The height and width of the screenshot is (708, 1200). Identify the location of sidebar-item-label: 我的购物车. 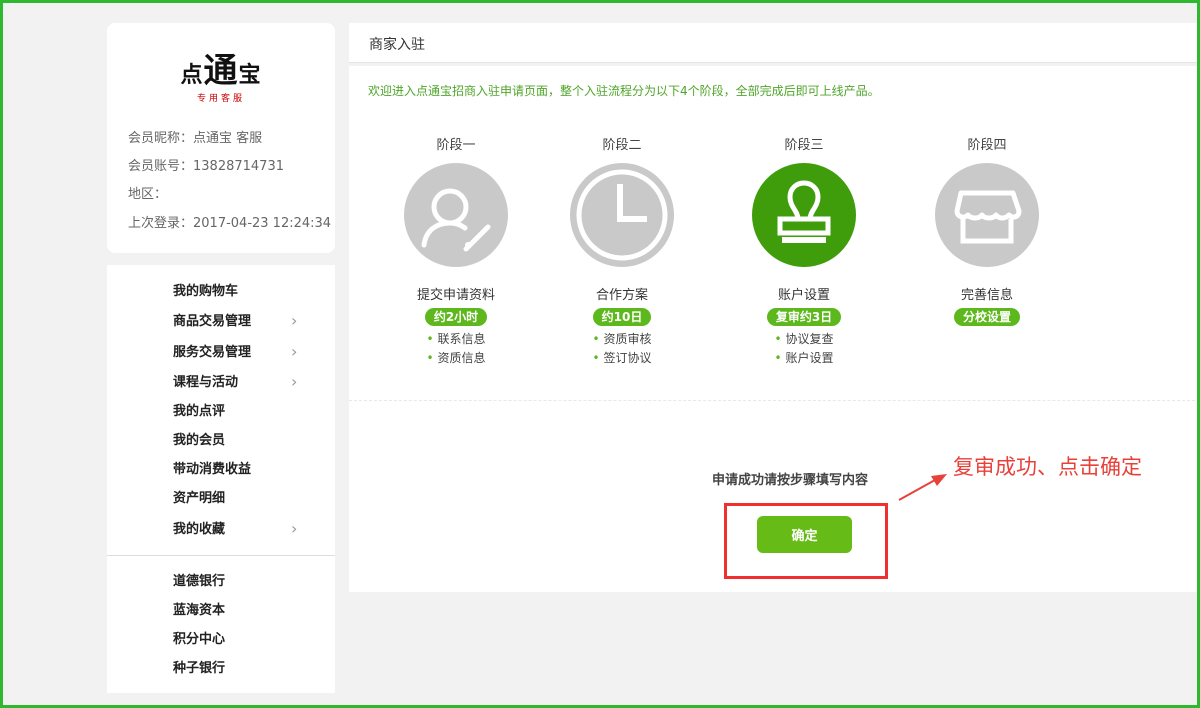
(206, 291).